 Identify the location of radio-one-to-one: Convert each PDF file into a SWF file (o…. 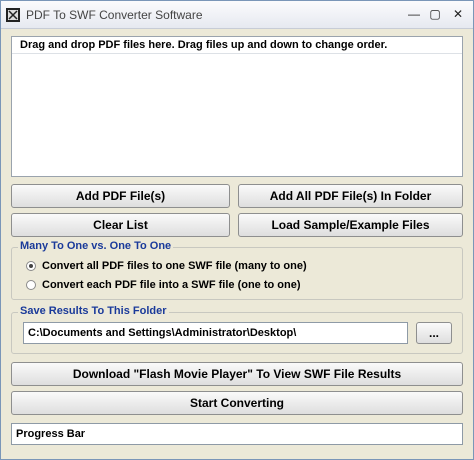
(163, 285).